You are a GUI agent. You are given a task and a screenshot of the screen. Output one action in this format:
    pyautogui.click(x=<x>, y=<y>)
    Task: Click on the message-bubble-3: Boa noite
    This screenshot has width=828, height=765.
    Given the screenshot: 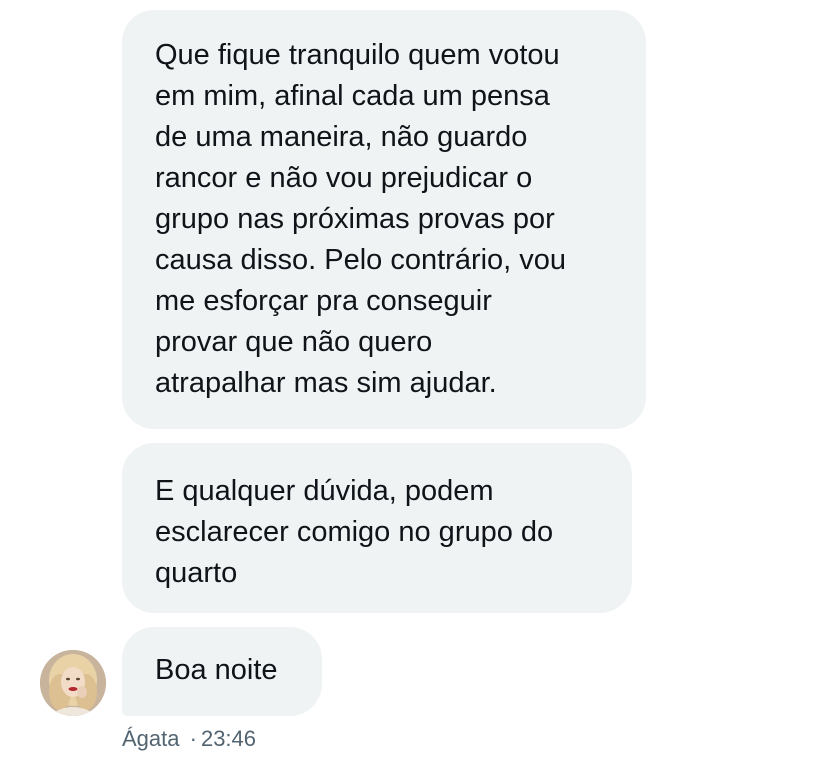 What is the action you would take?
    pyautogui.click(x=222, y=671)
    